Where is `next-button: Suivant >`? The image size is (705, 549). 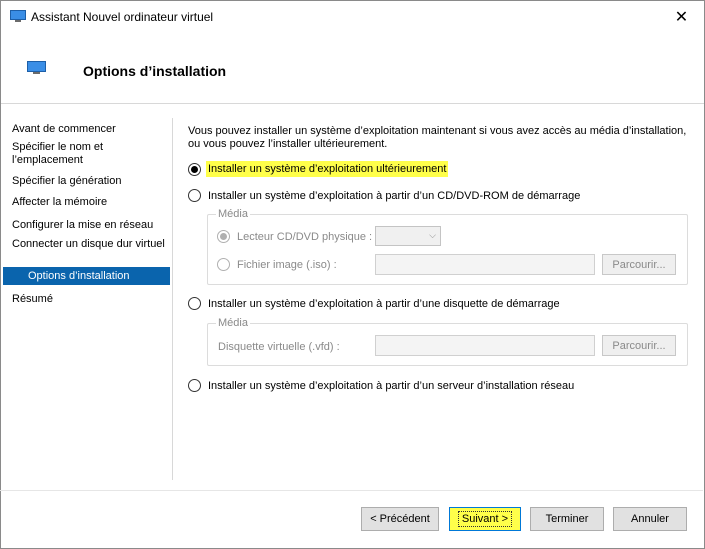 next-button: Suivant > is located at coordinates (485, 519).